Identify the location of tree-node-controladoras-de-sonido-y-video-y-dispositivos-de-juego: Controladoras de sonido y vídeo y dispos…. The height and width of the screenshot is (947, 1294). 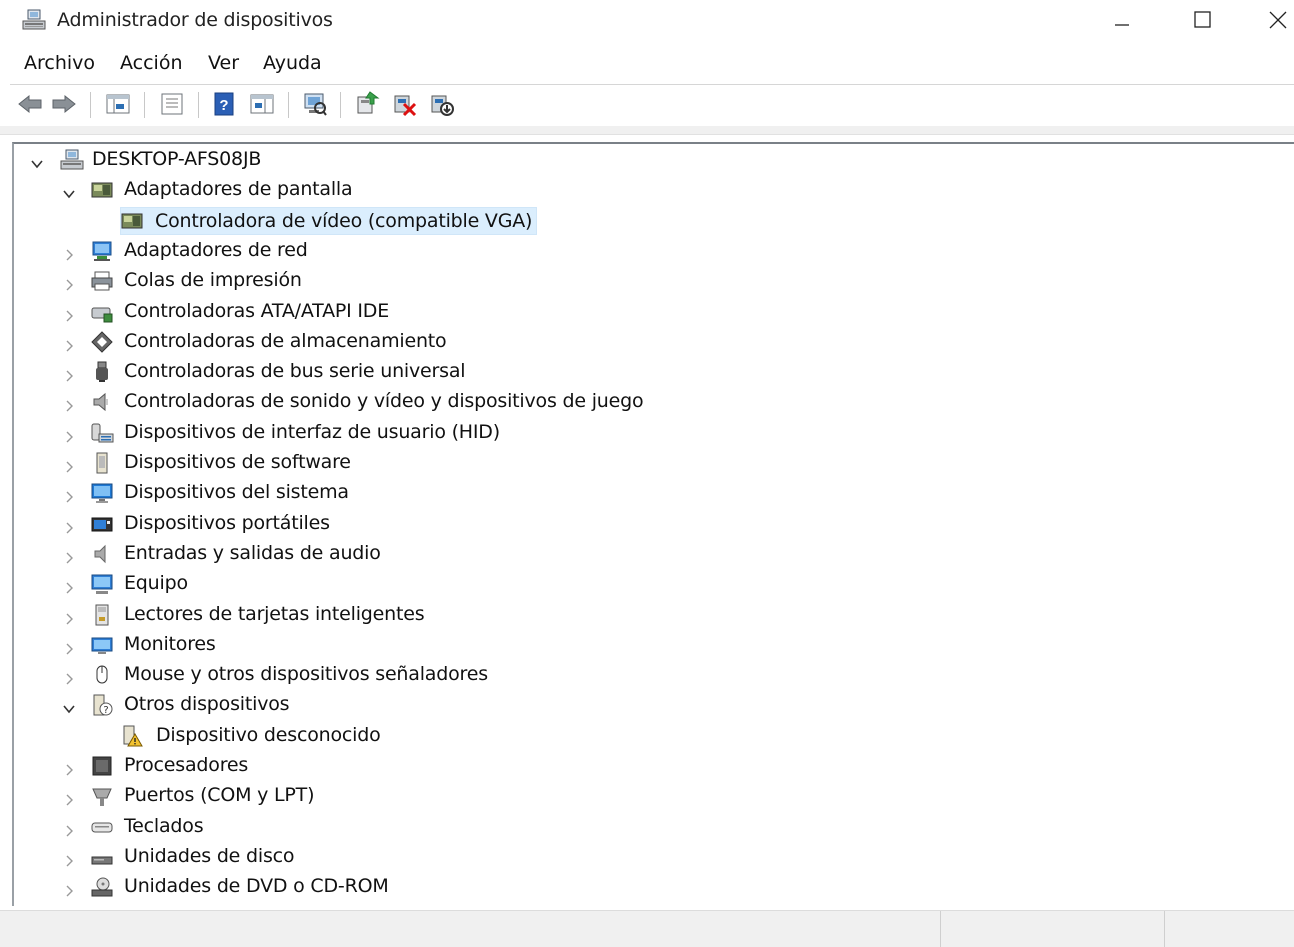
(649, 402).